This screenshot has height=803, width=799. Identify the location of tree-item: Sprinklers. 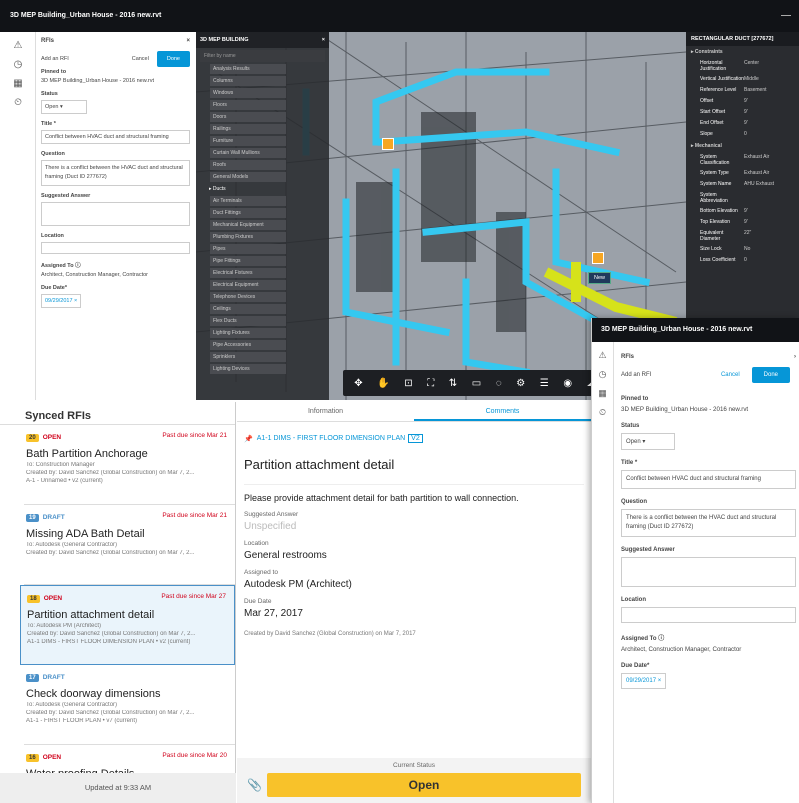
(248, 357).